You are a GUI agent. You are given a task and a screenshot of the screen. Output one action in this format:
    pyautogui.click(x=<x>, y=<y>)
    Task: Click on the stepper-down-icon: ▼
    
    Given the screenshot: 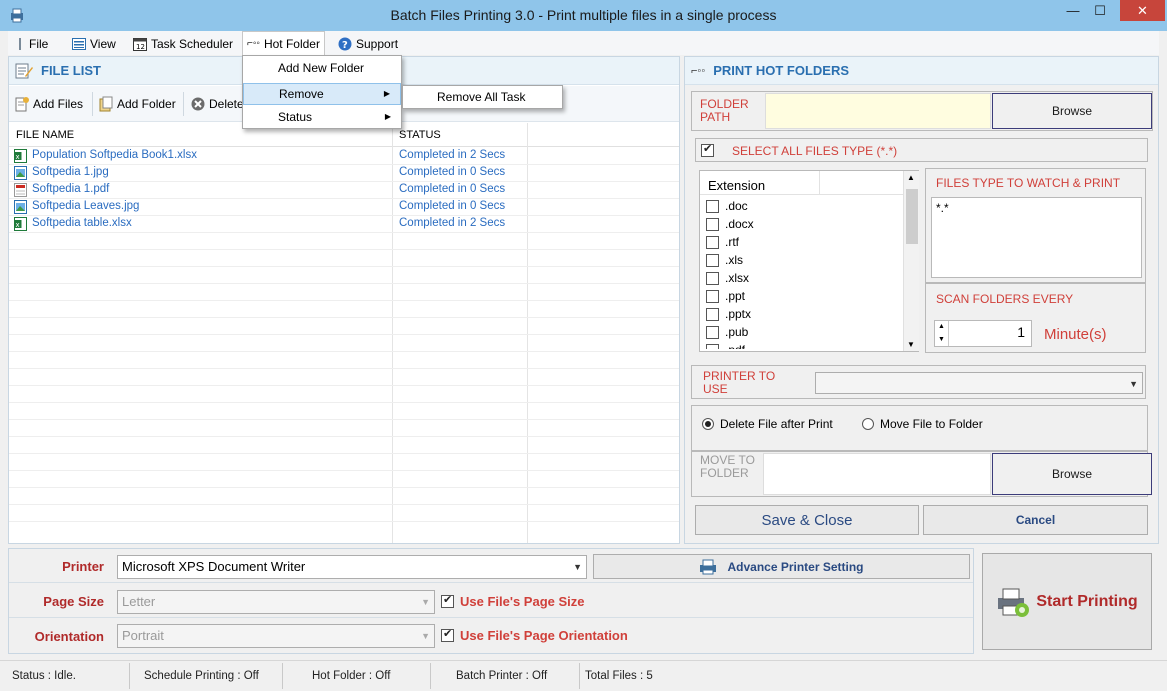 What is the action you would take?
    pyautogui.click(x=942, y=339)
    